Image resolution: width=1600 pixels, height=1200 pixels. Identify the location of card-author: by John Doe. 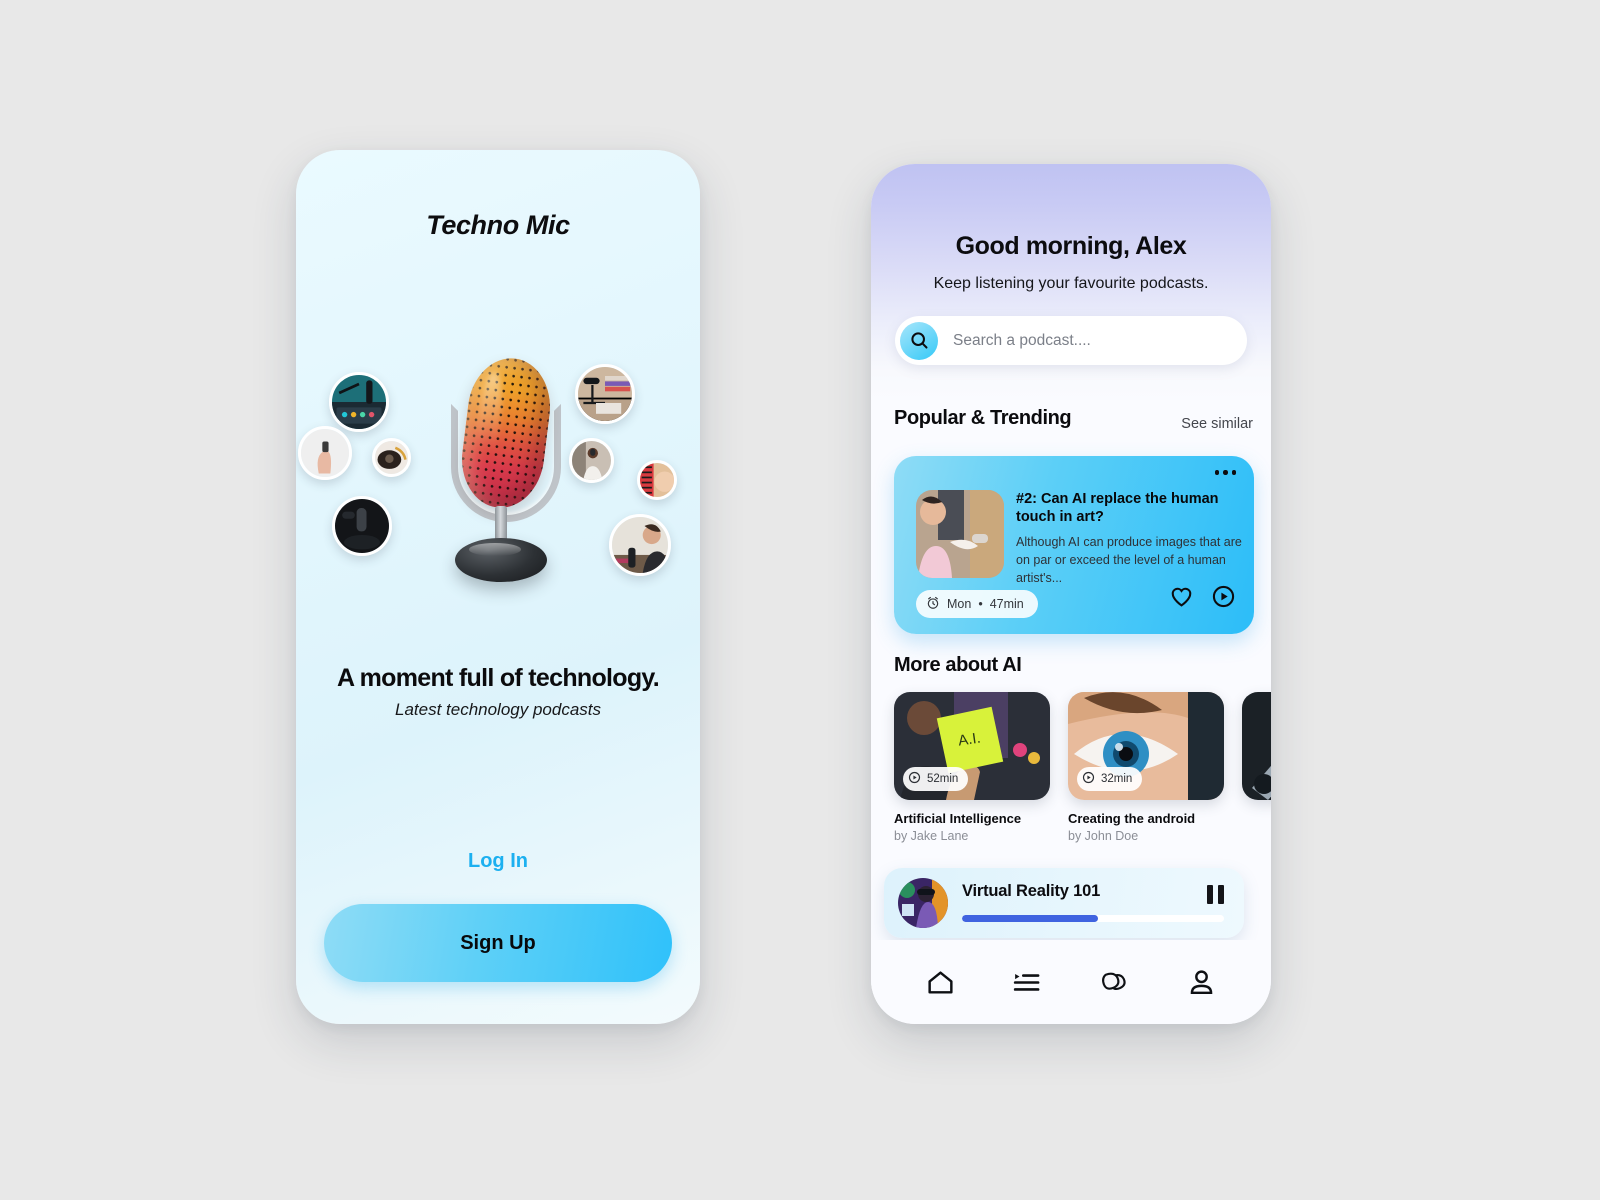
(1103, 836).